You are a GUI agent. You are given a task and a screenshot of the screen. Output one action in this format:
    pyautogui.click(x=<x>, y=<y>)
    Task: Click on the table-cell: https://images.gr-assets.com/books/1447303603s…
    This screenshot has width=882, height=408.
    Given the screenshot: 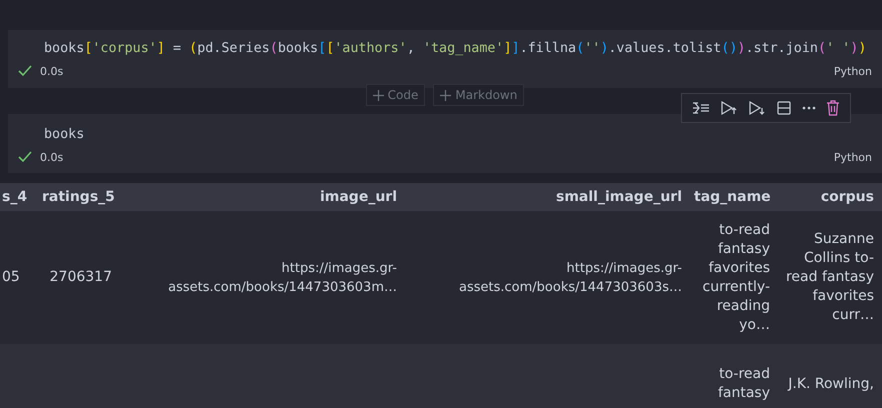 What is the action you would take?
    pyautogui.click(x=570, y=277)
    